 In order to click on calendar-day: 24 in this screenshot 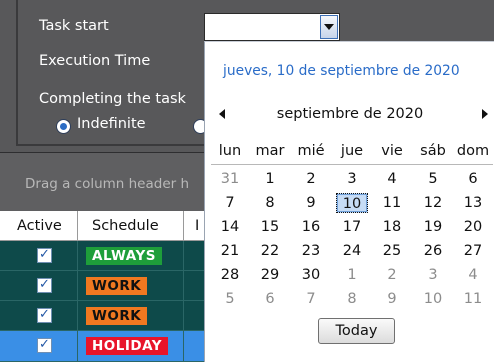, I will do `click(352, 251)`.